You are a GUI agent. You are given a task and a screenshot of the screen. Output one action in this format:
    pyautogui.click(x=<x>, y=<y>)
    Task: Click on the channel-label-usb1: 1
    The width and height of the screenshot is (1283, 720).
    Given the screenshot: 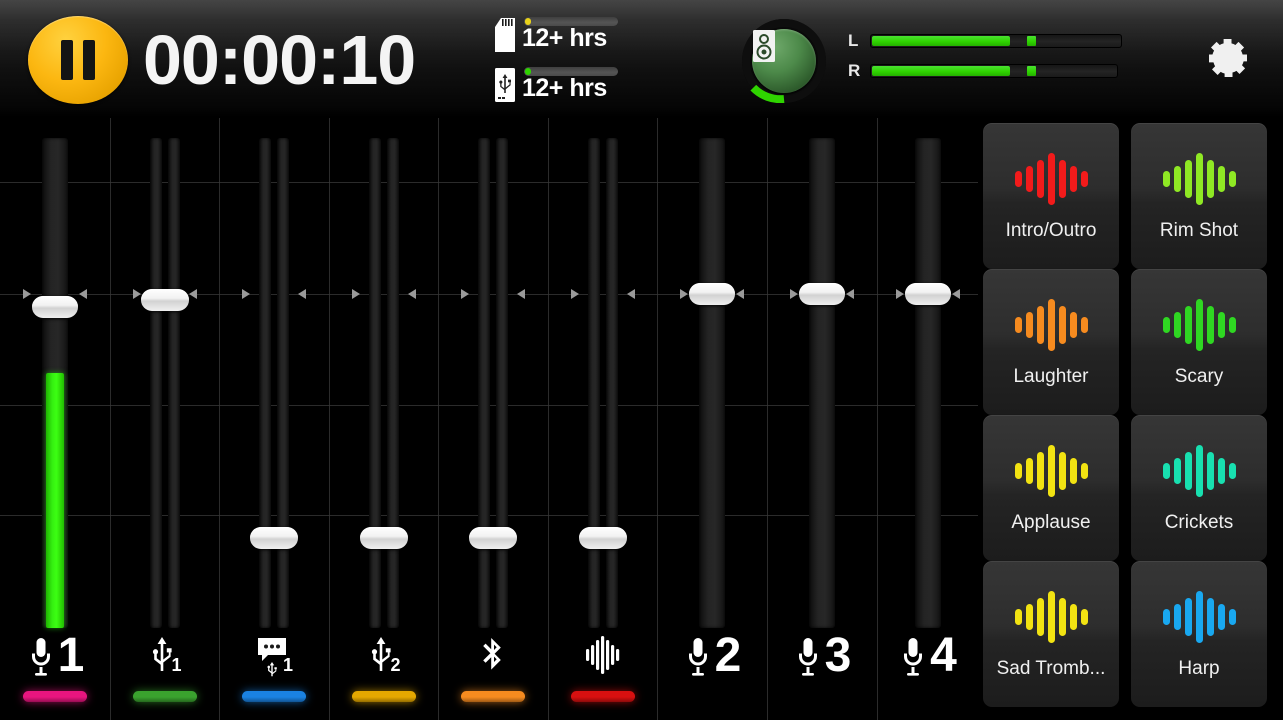 What is the action you would take?
    pyautogui.click(x=164, y=656)
    